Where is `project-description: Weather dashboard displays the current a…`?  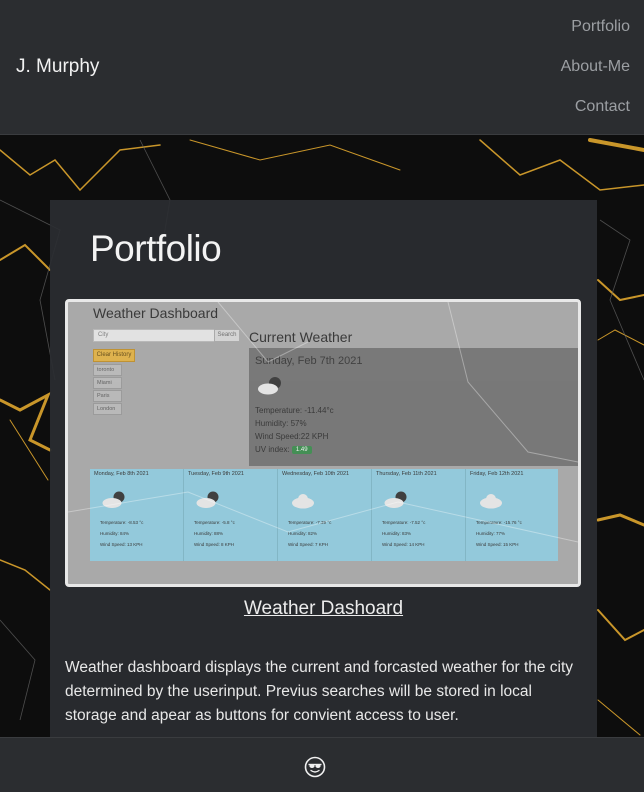
project-description: Weather dashboard displays the current a… is located at coordinates (319, 691).